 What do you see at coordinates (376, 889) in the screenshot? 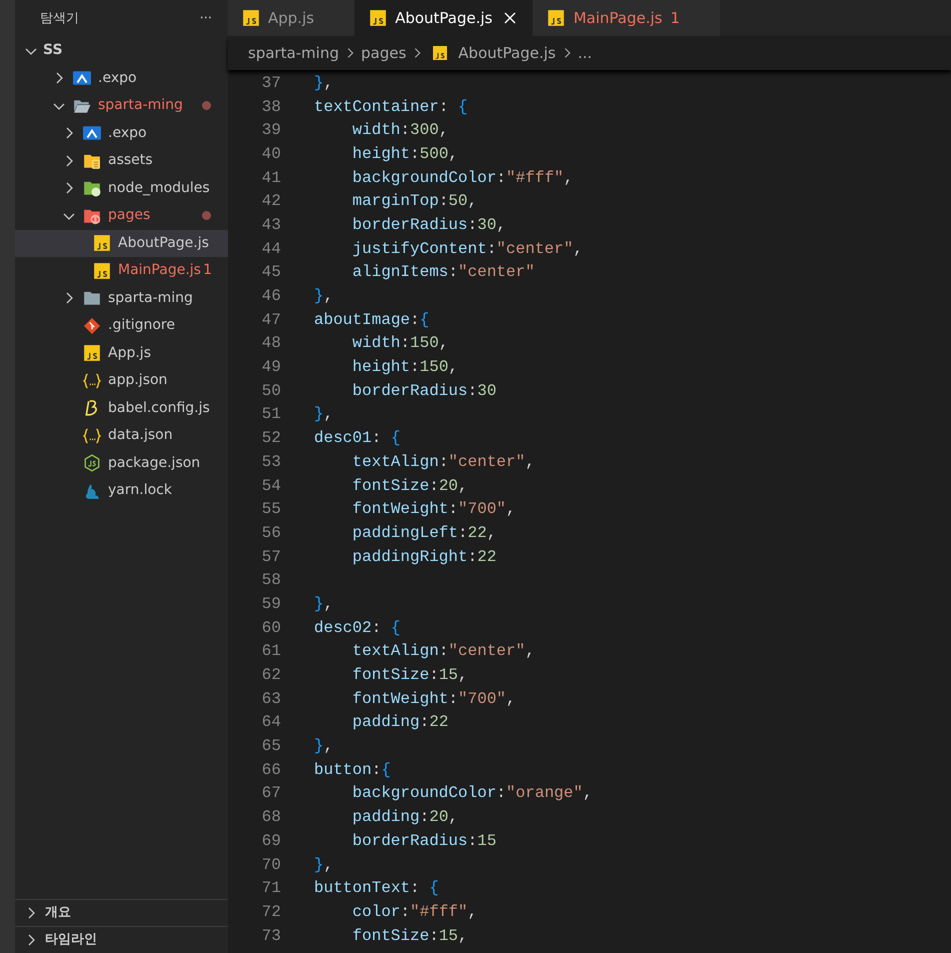
I see `code-line: buttonText: {` at bounding box center [376, 889].